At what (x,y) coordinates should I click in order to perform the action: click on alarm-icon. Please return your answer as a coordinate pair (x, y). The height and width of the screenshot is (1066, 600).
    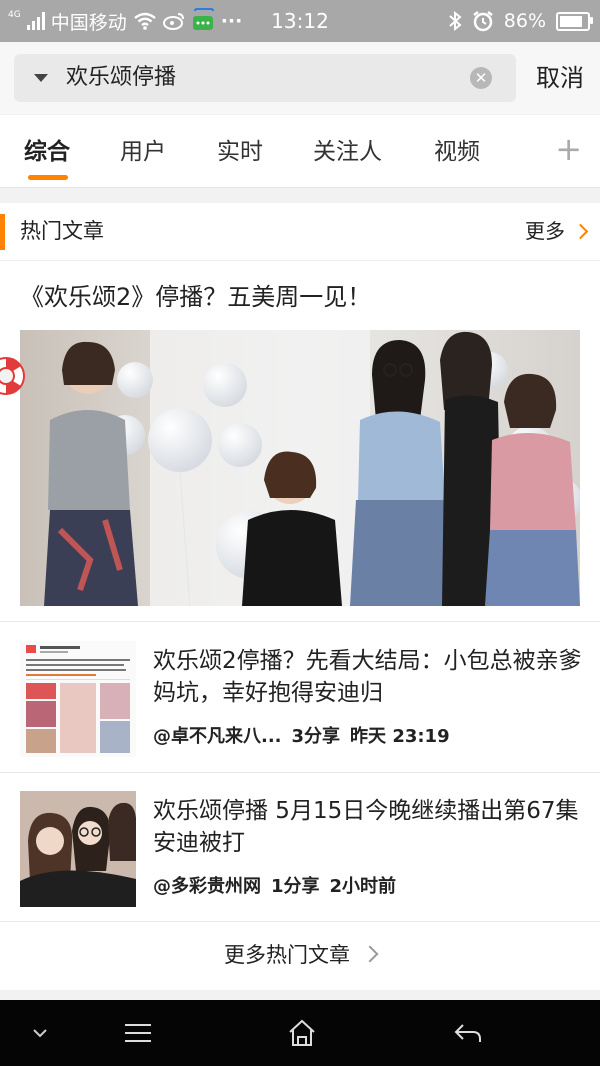
    Looking at the image, I should click on (483, 21).